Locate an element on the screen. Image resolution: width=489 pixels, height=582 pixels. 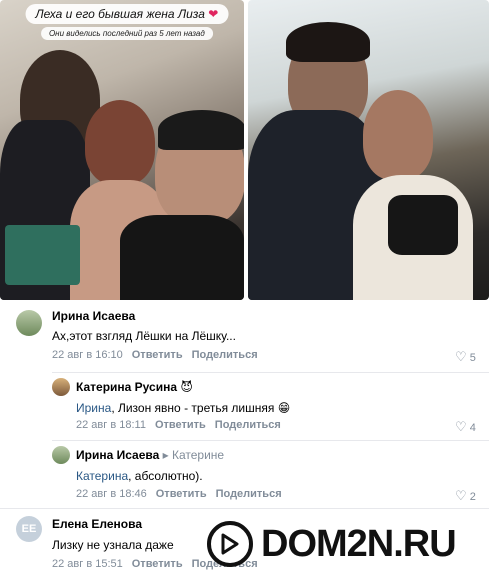
comment-author: Катерина Русина 😈 is located at coordinates (134, 387).